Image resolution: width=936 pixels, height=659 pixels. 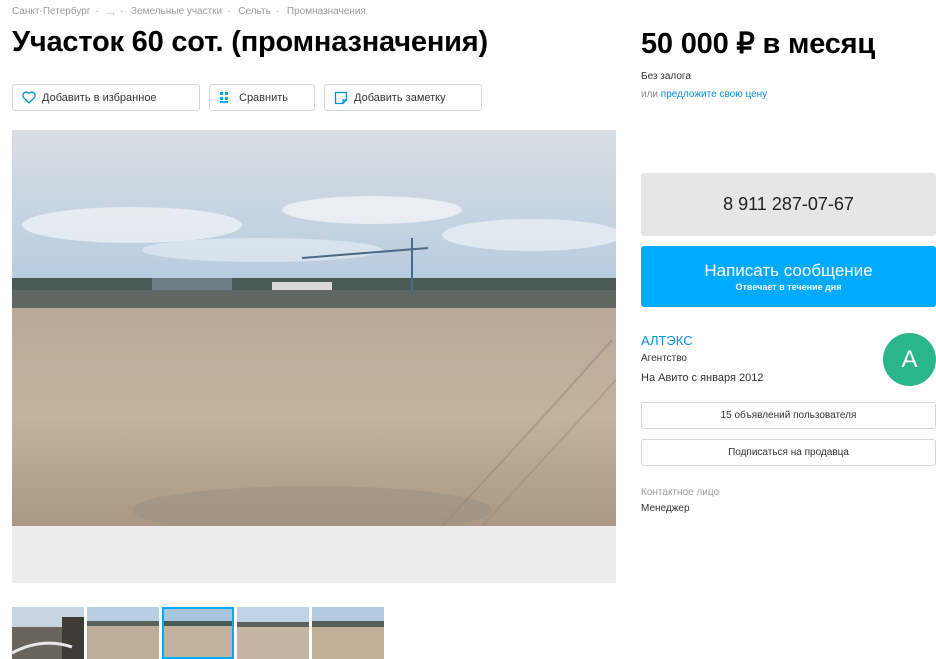 What do you see at coordinates (788, 415) in the screenshot?
I see `seller-ads-button: 15 объявлений пользователя` at bounding box center [788, 415].